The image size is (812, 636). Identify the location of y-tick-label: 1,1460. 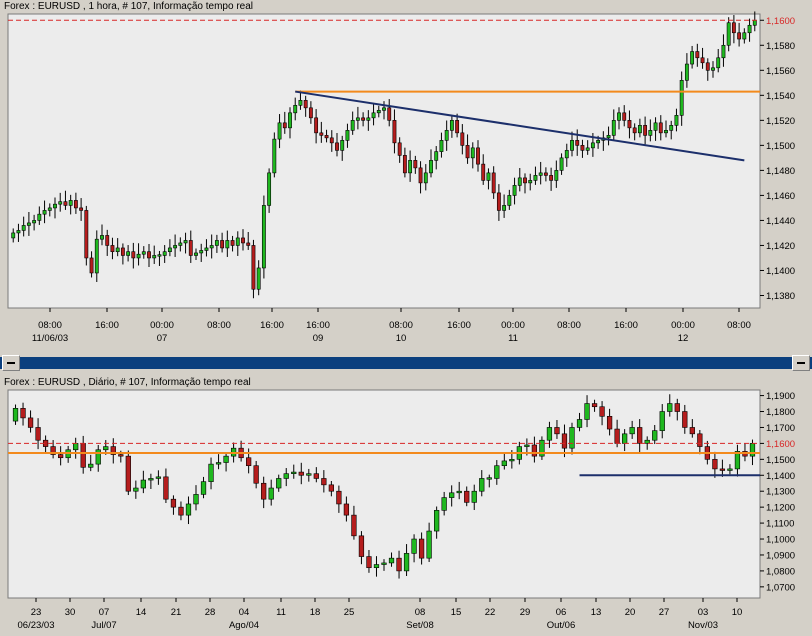
(780, 196).